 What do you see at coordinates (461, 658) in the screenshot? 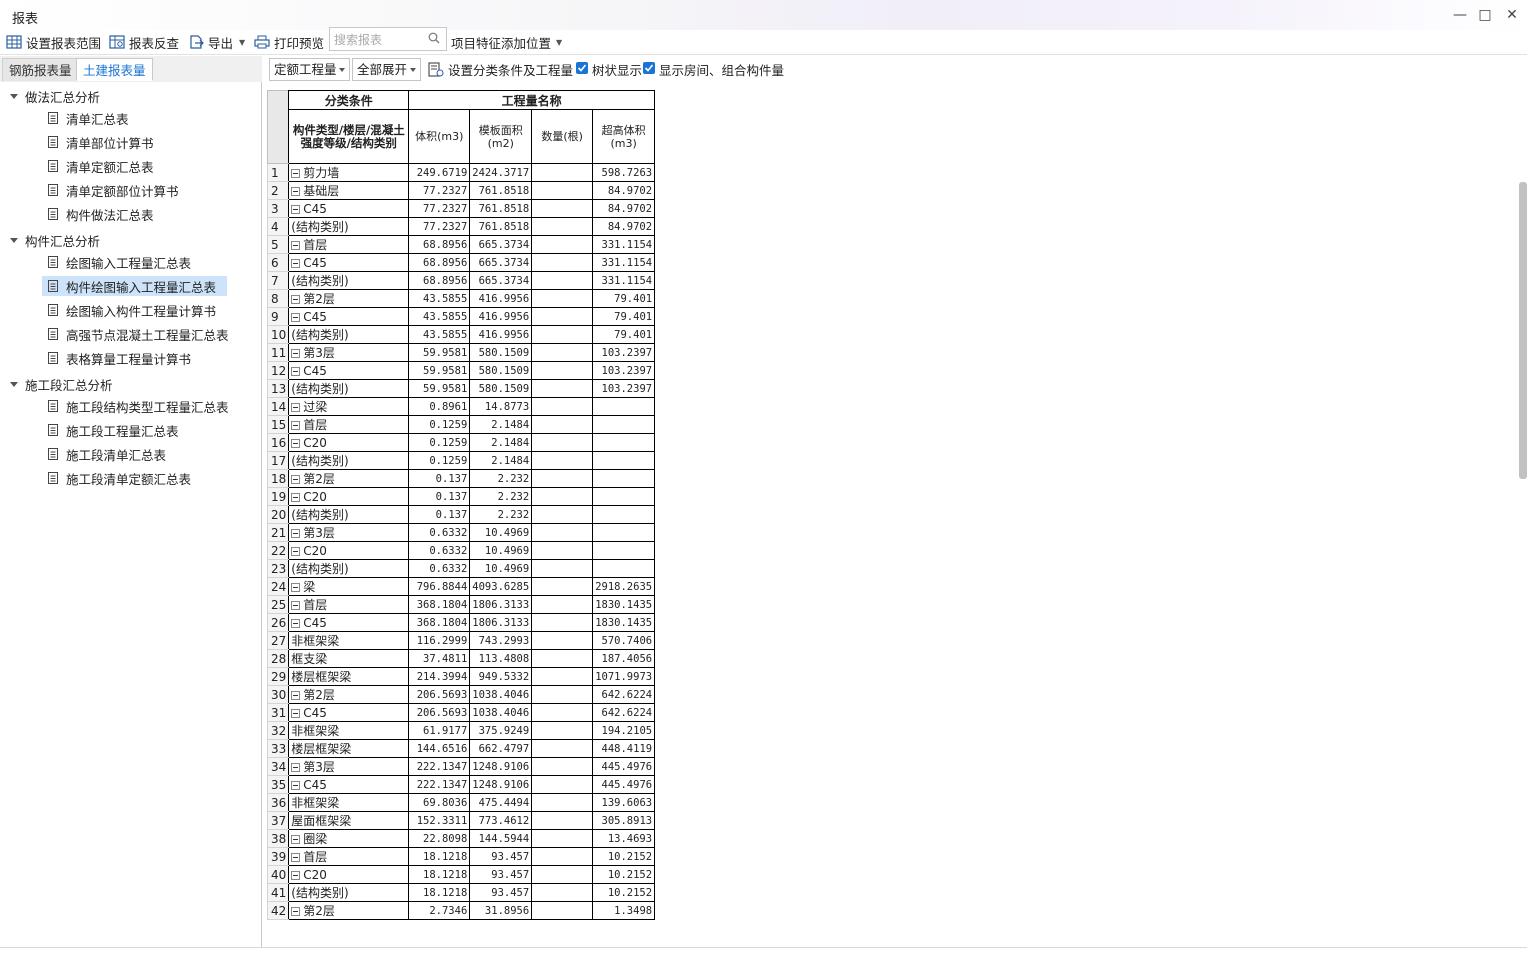
I see `table-row: 28 框支梁 37.4811 113.4808 187.4056` at bounding box center [461, 658].